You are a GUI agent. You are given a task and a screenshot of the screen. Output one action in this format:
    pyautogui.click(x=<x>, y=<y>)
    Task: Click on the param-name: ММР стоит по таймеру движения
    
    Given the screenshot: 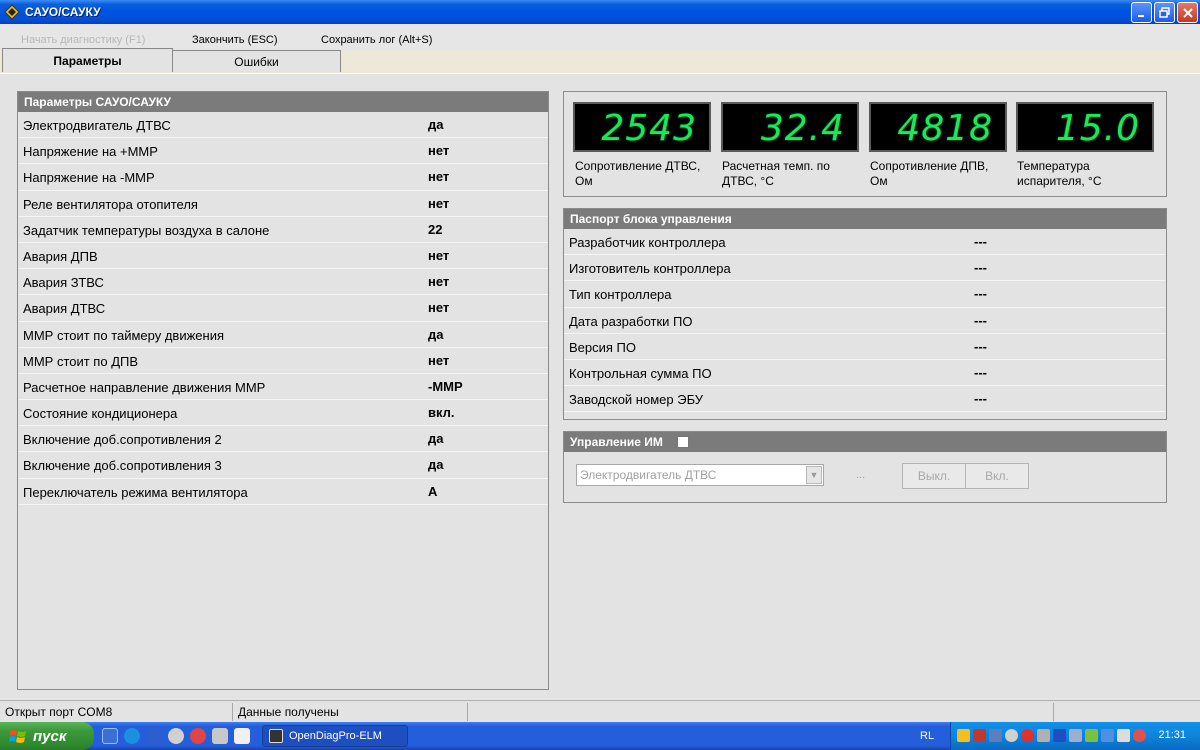 What is the action you would take?
    pyautogui.click(x=124, y=335)
    